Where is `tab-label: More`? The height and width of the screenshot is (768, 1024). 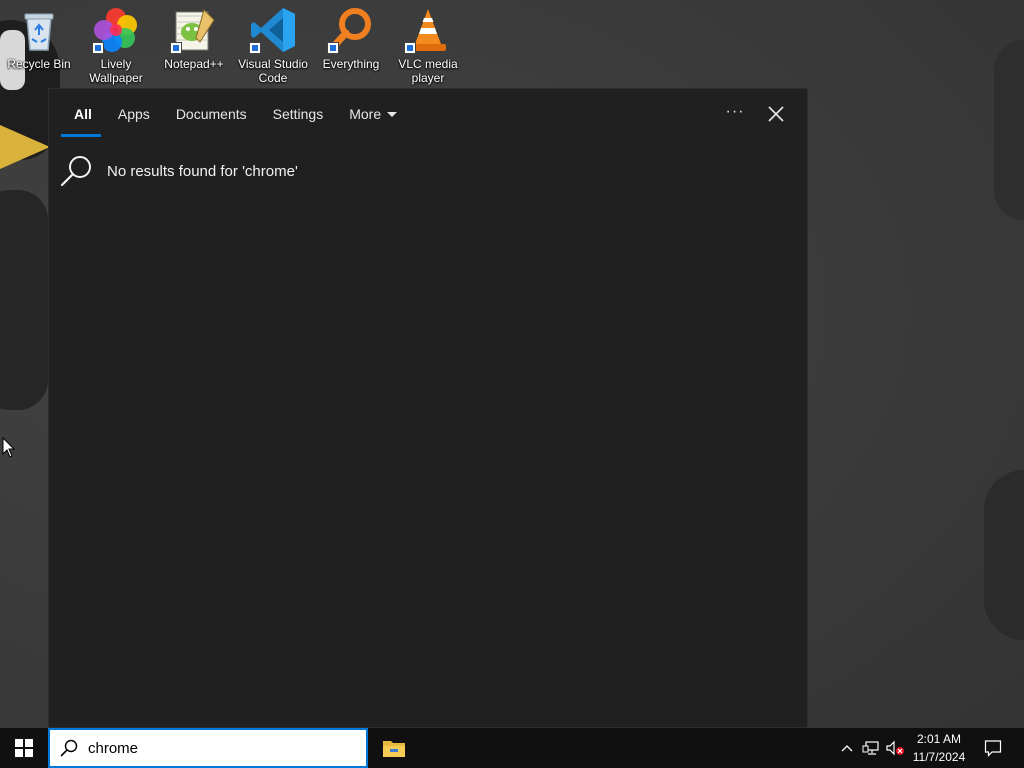
tab-label: More is located at coordinates (365, 114).